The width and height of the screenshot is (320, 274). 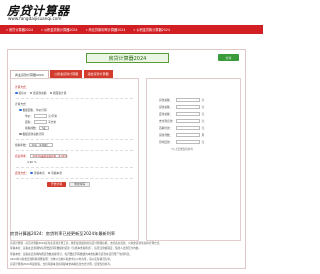 I want to click on result-row: 贷款月数： 月, so click(x=181, y=135).